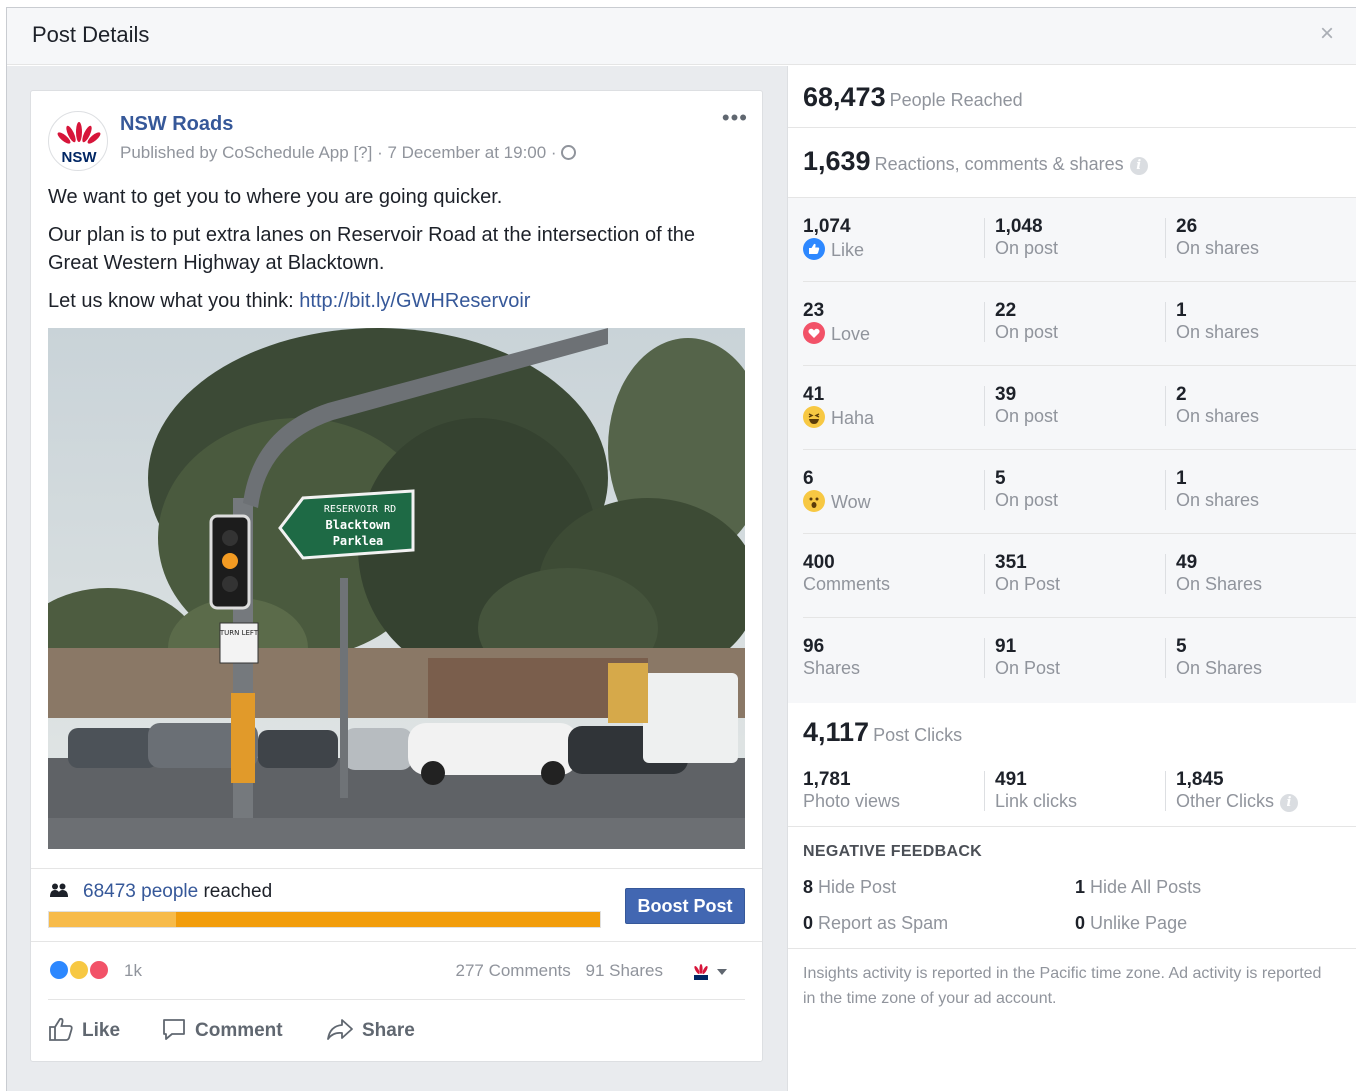  I want to click on stat-on-post: 22 On post, so click(1026, 321).